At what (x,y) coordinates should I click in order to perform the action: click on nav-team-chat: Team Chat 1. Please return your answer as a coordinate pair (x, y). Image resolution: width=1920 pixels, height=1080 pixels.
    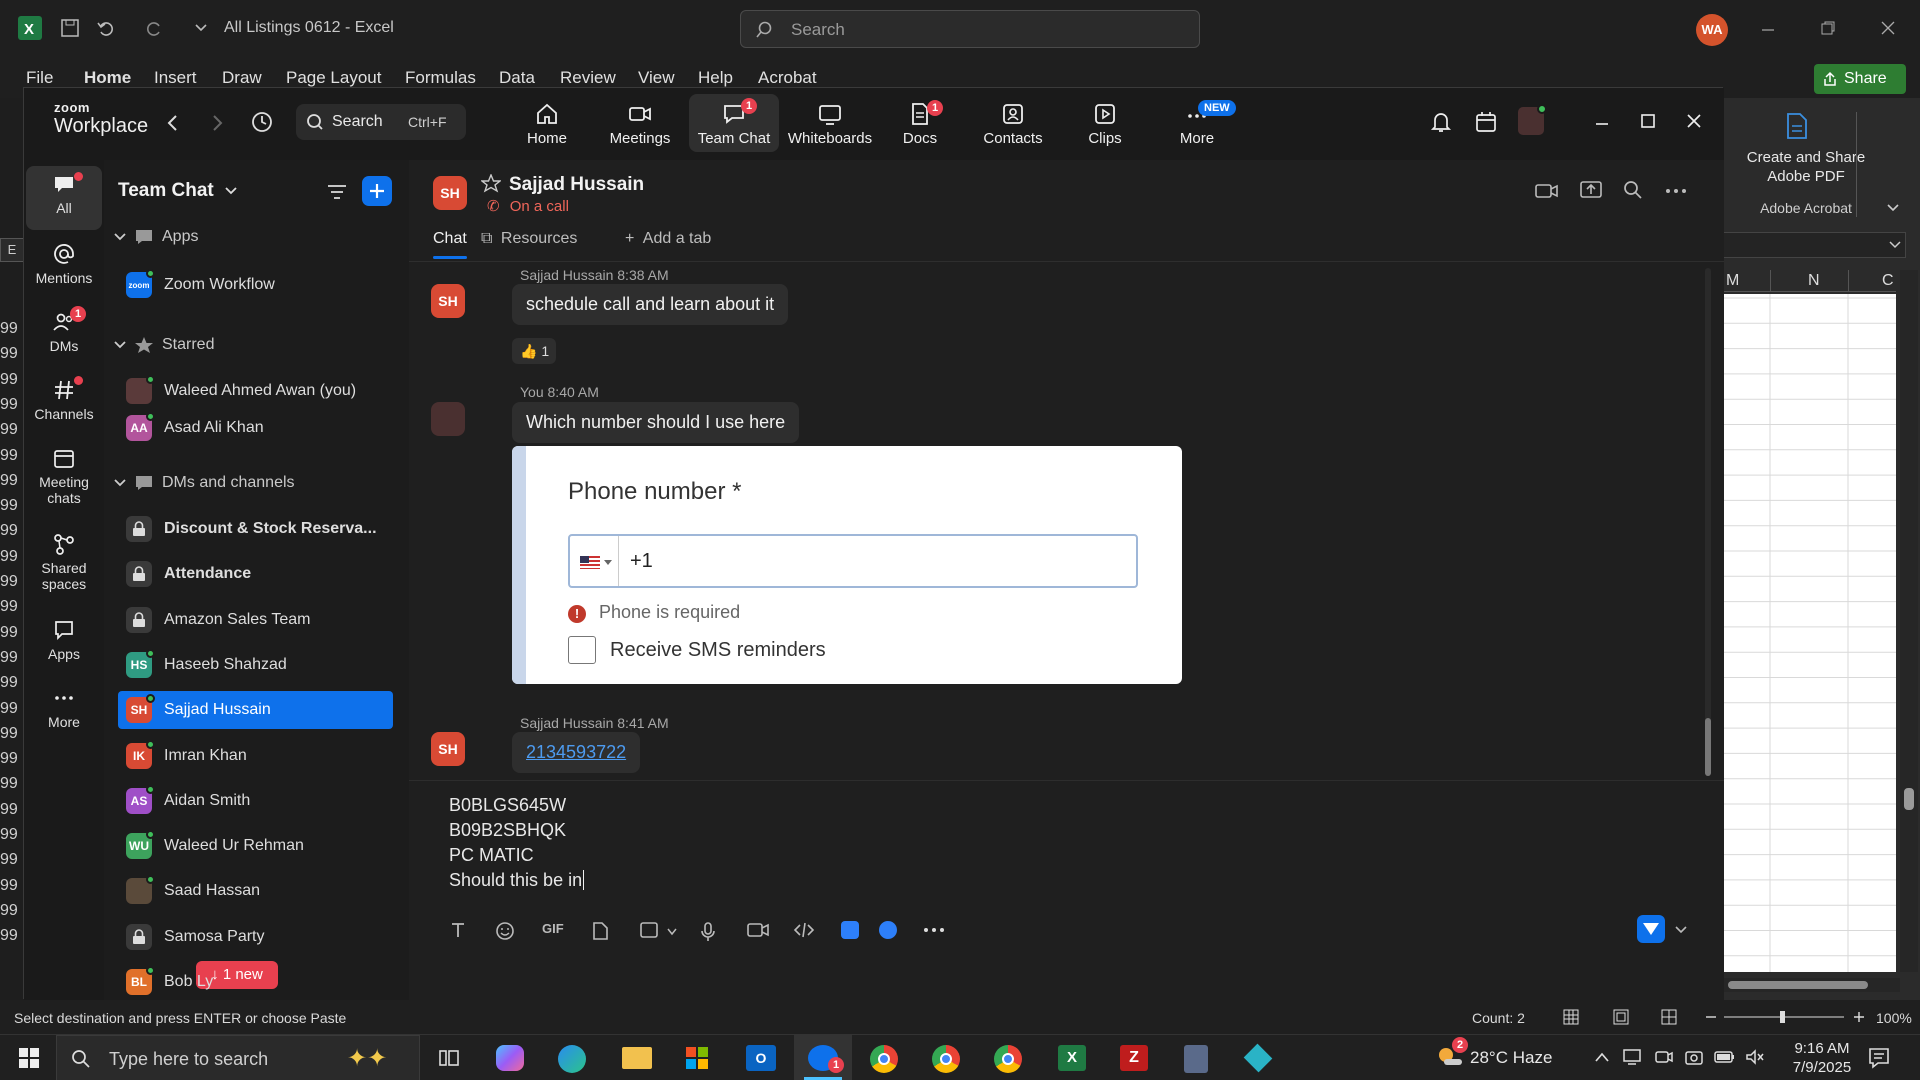
    Looking at the image, I should click on (734, 123).